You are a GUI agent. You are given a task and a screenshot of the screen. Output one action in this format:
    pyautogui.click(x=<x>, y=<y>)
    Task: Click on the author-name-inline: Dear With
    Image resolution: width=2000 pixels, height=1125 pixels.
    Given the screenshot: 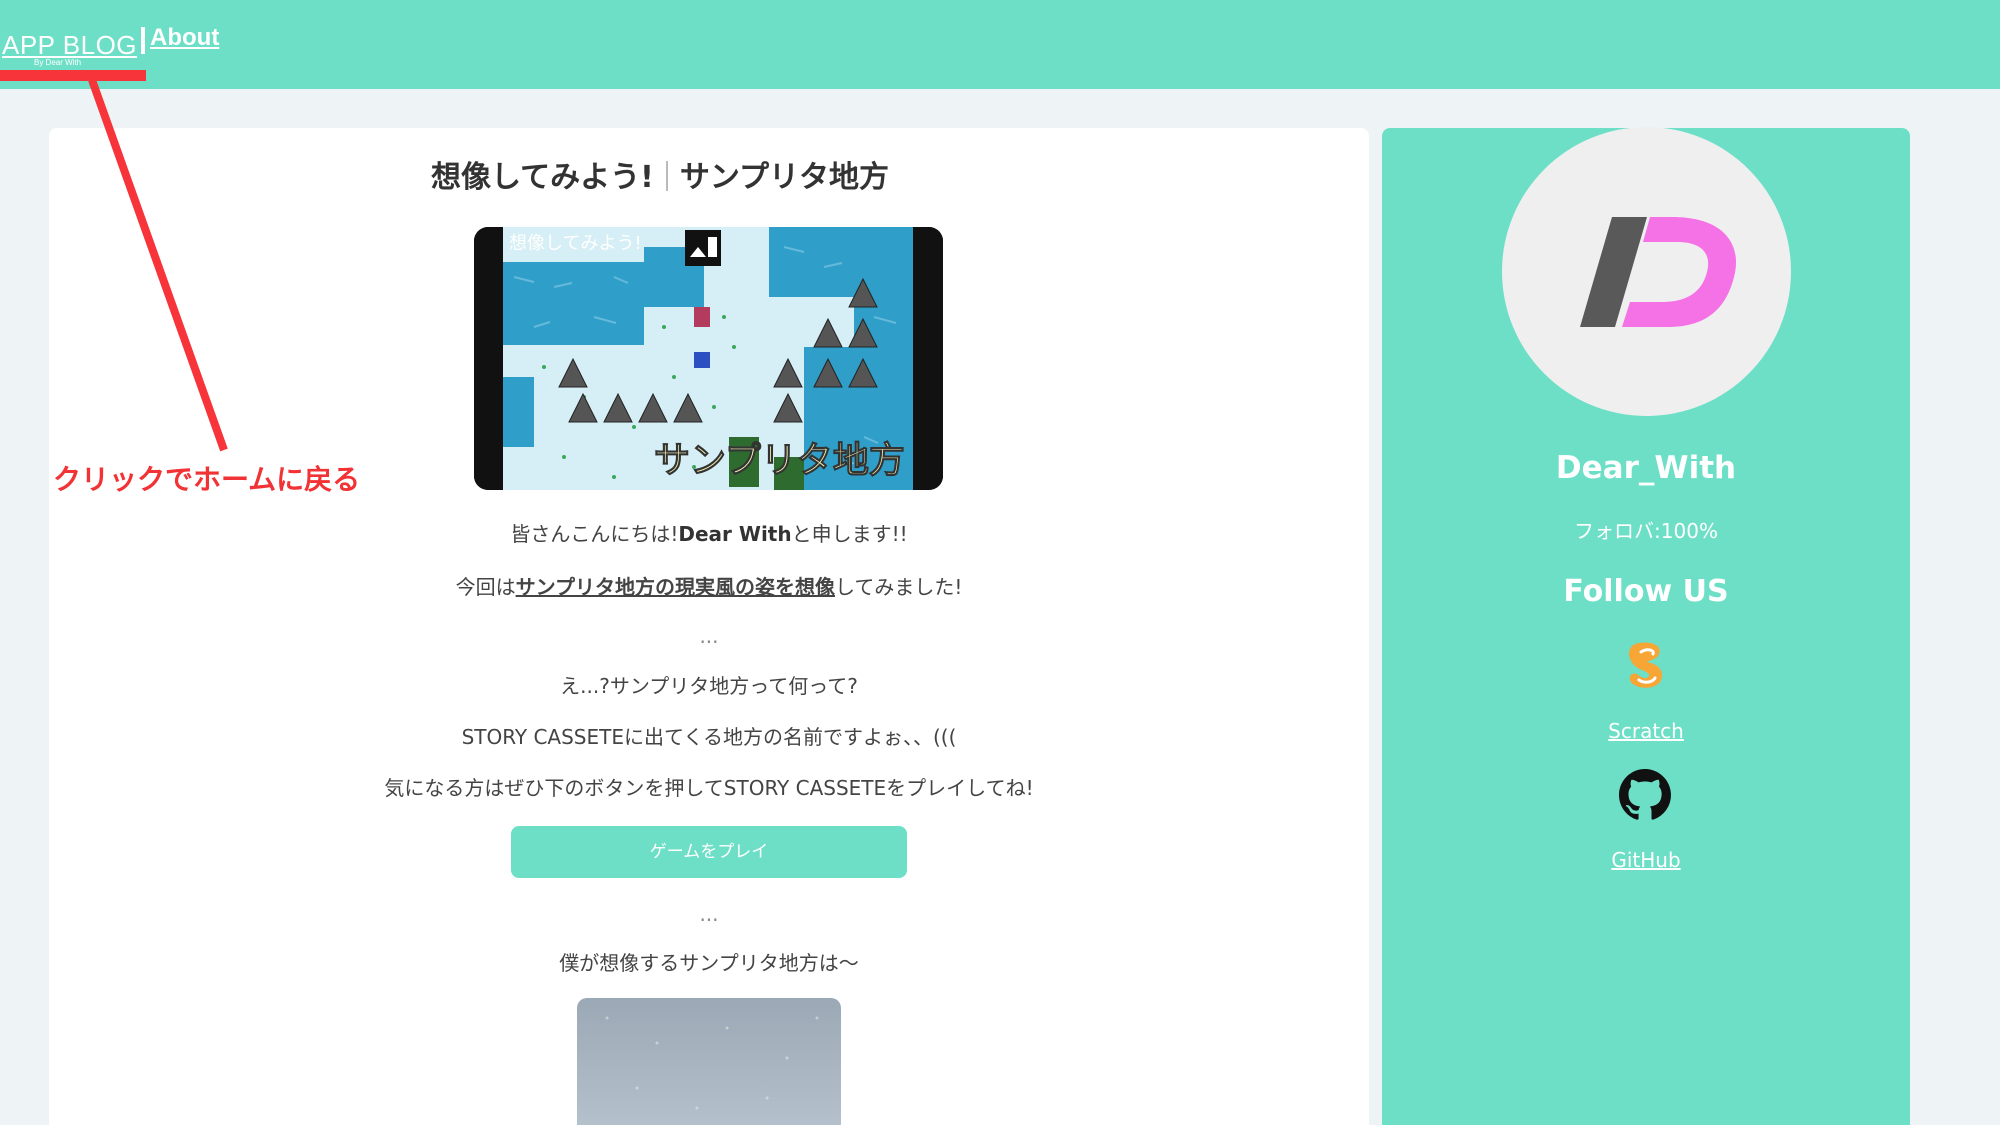 What is the action you would take?
    pyautogui.click(x=735, y=534)
    